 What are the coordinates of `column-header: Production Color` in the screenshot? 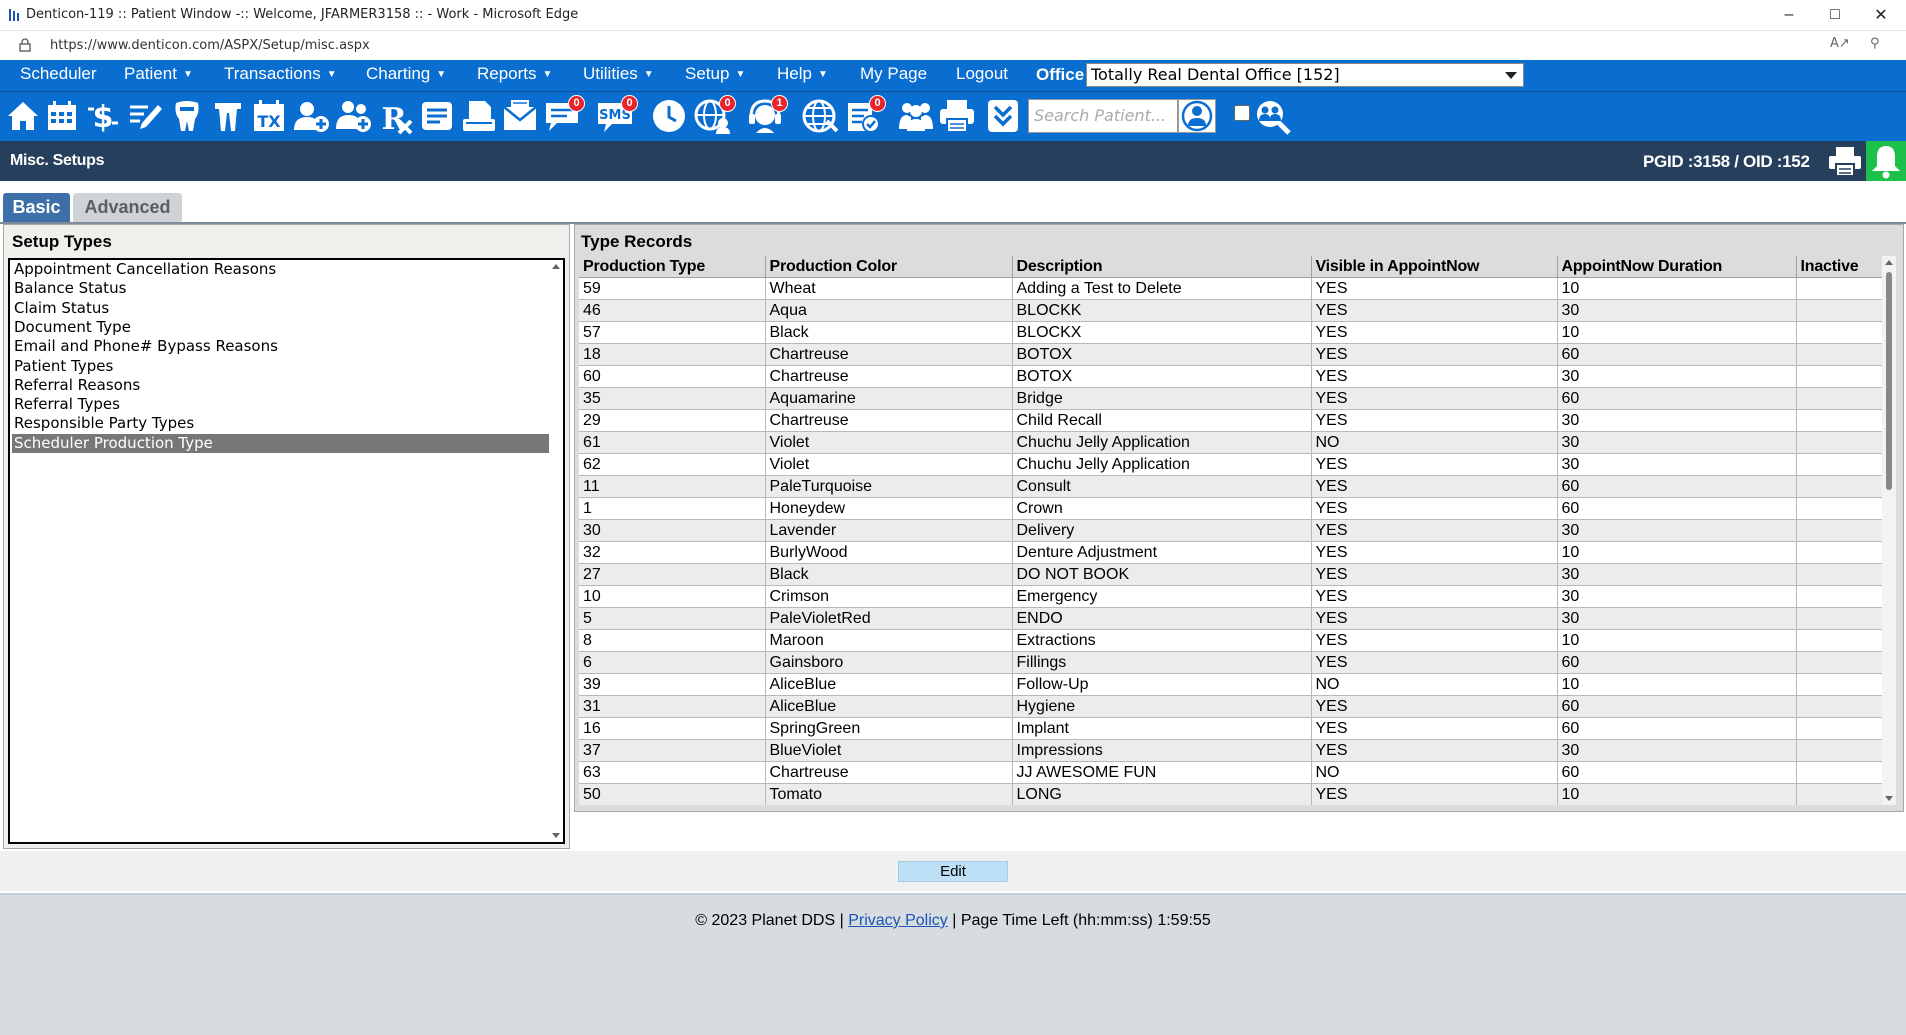 It's located at (889, 267).